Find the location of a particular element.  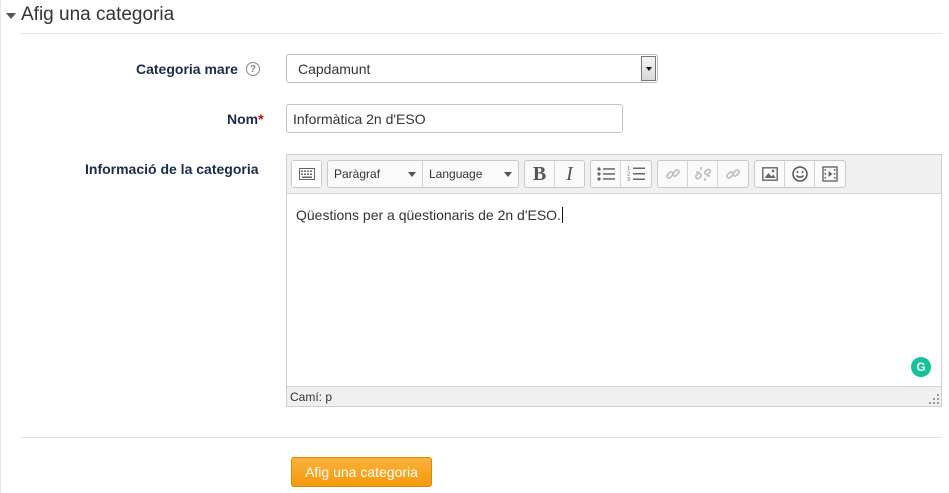

italic-icon: I is located at coordinates (569, 173).